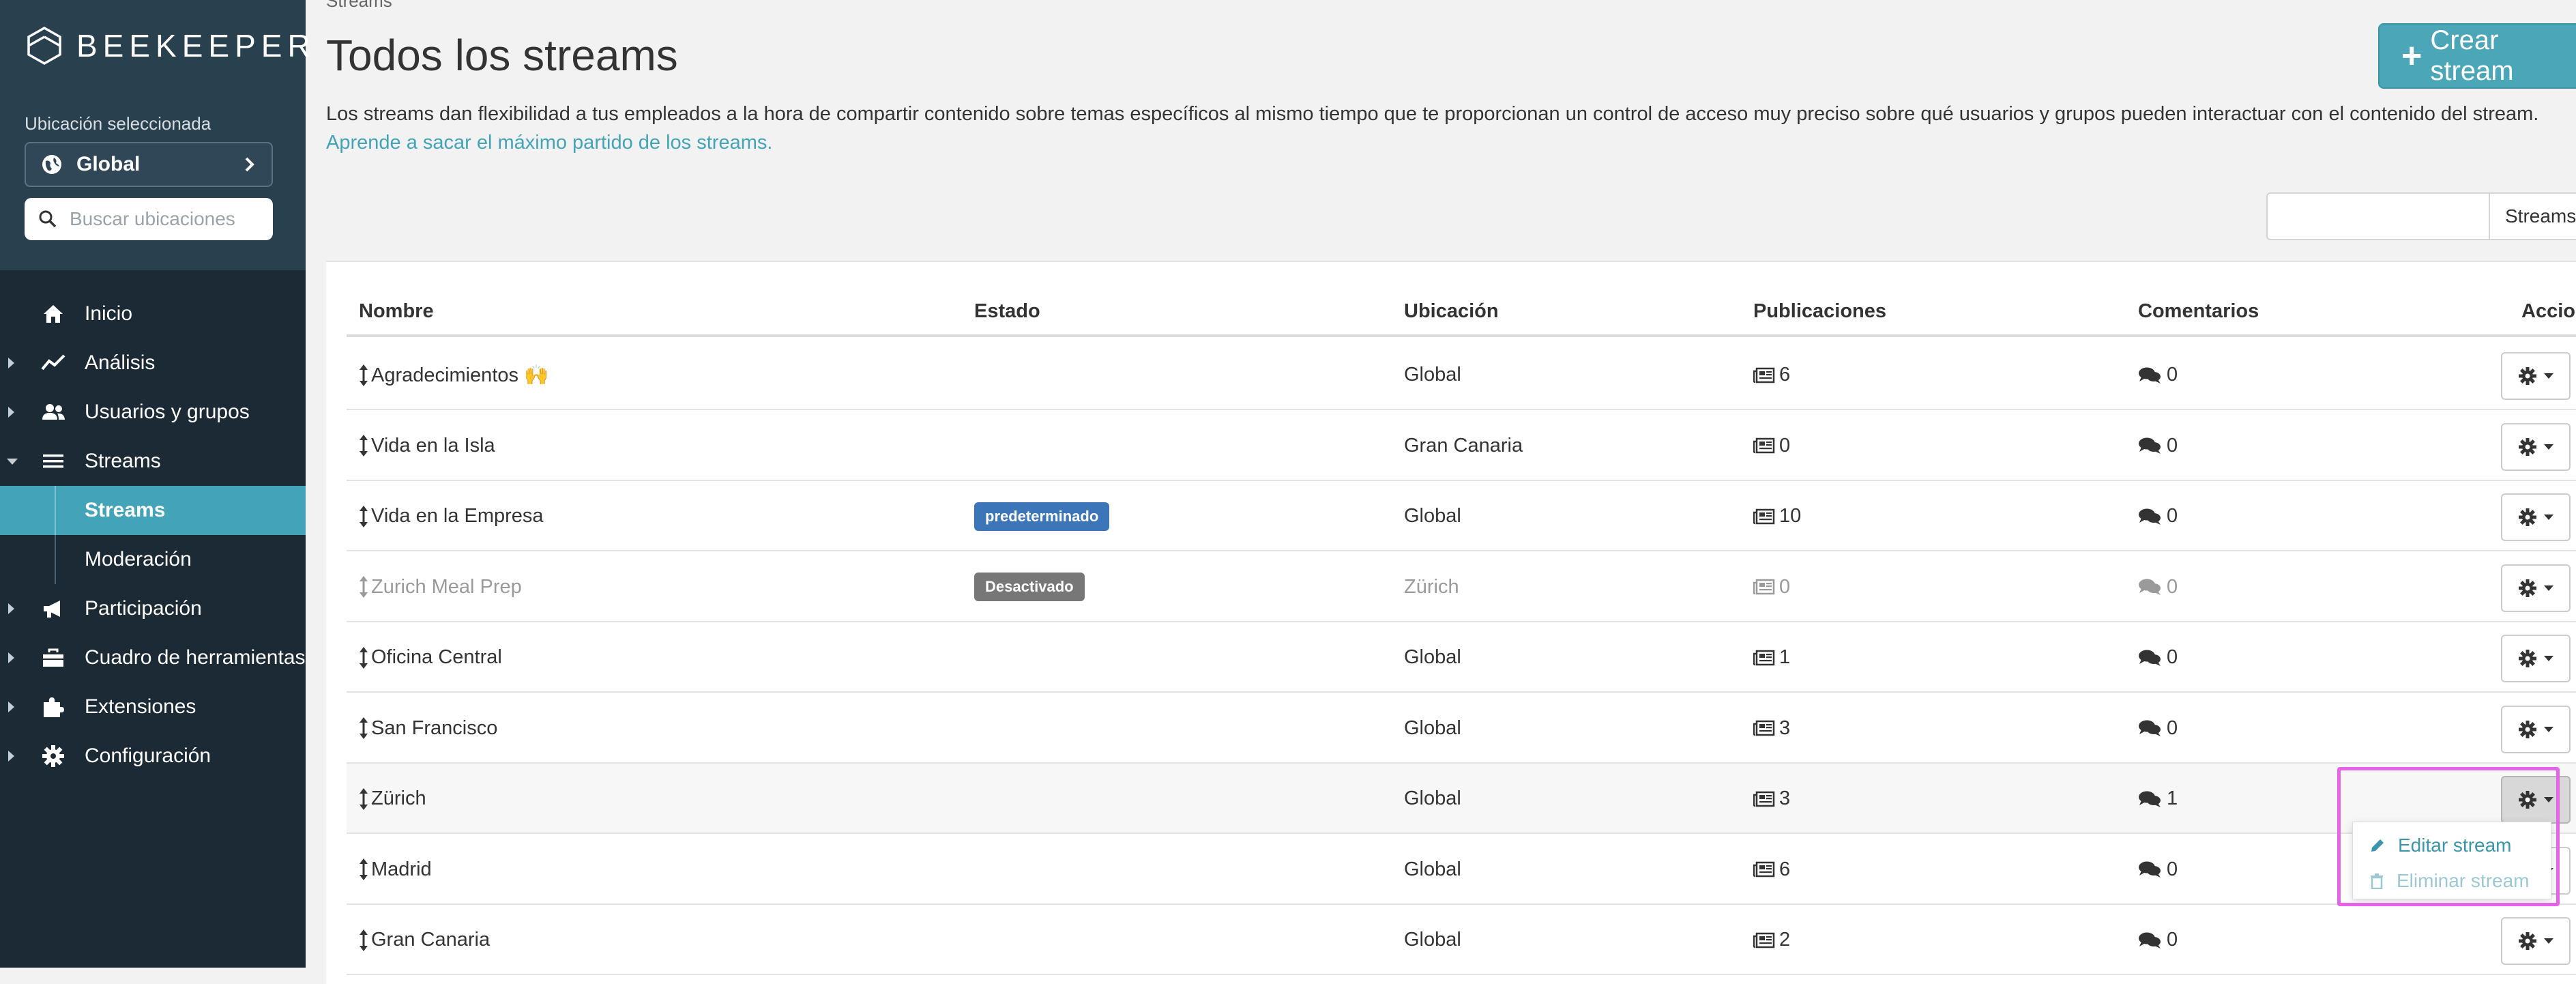 The width and height of the screenshot is (2576, 984). I want to click on delete-stream-menu-item: Eliminar stream, so click(2452, 881).